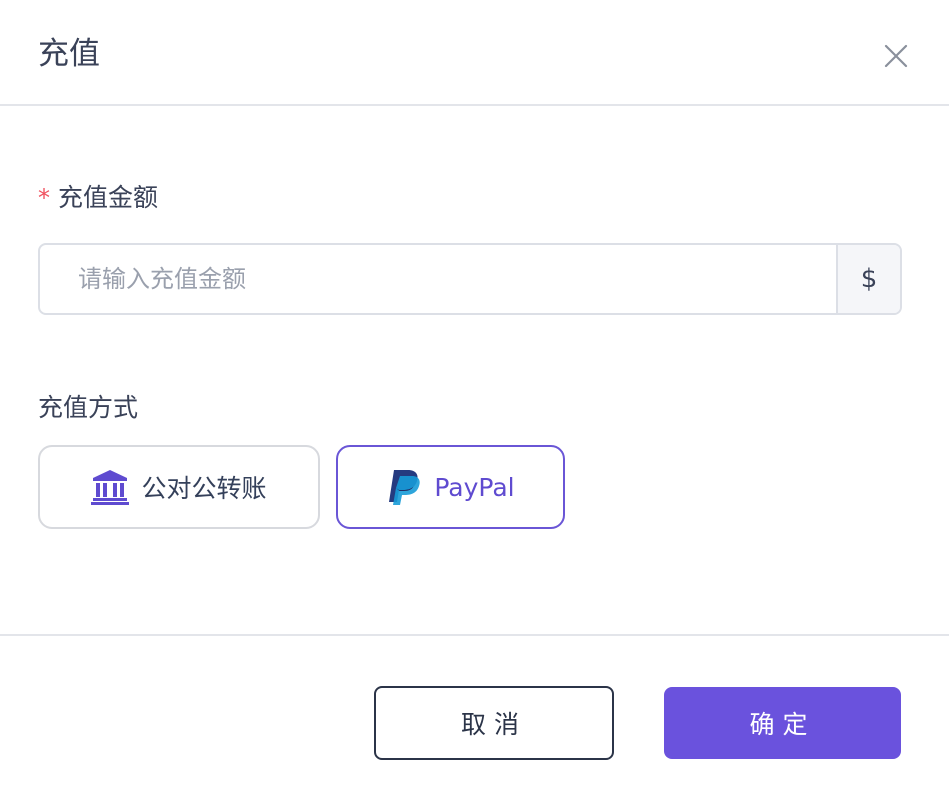 This screenshot has height=801, width=949. What do you see at coordinates (108, 197) in the screenshot?
I see `amount-label-text: 充值金额` at bounding box center [108, 197].